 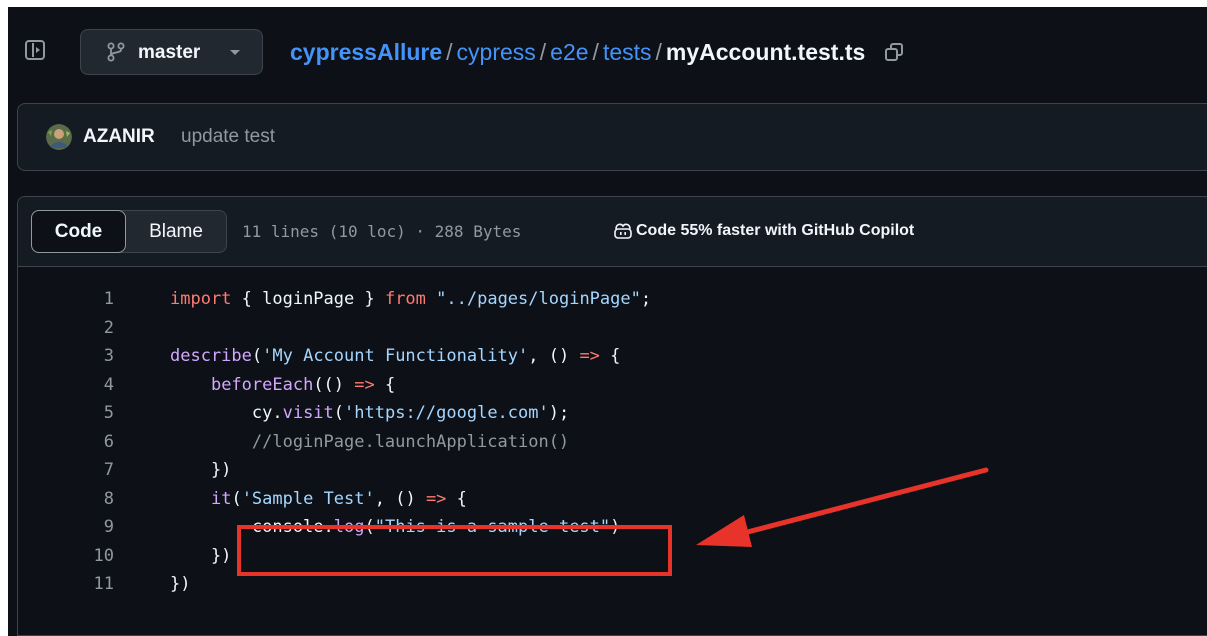 What do you see at coordinates (842, 507) in the screenshot?
I see `annotation-arrow-icon` at bounding box center [842, 507].